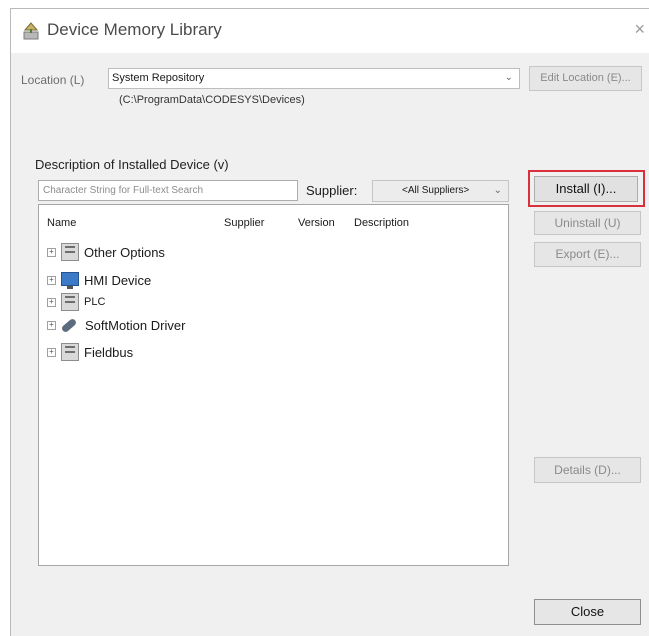 This screenshot has height=636, width=649. Describe the element at coordinates (244, 223) in the screenshot. I see `column-header-supplier: Supplier` at that location.